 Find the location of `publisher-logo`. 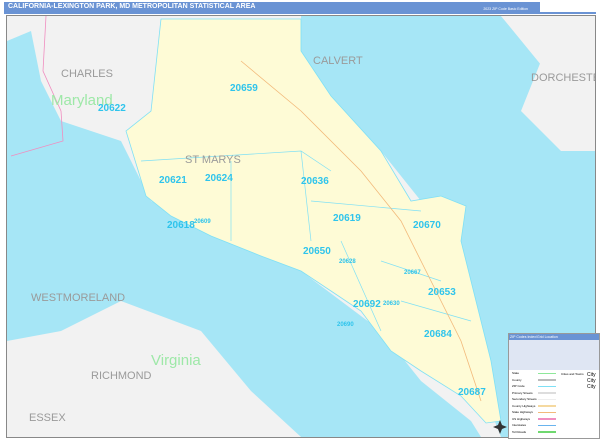

publisher-logo is located at coordinates (569, 6).